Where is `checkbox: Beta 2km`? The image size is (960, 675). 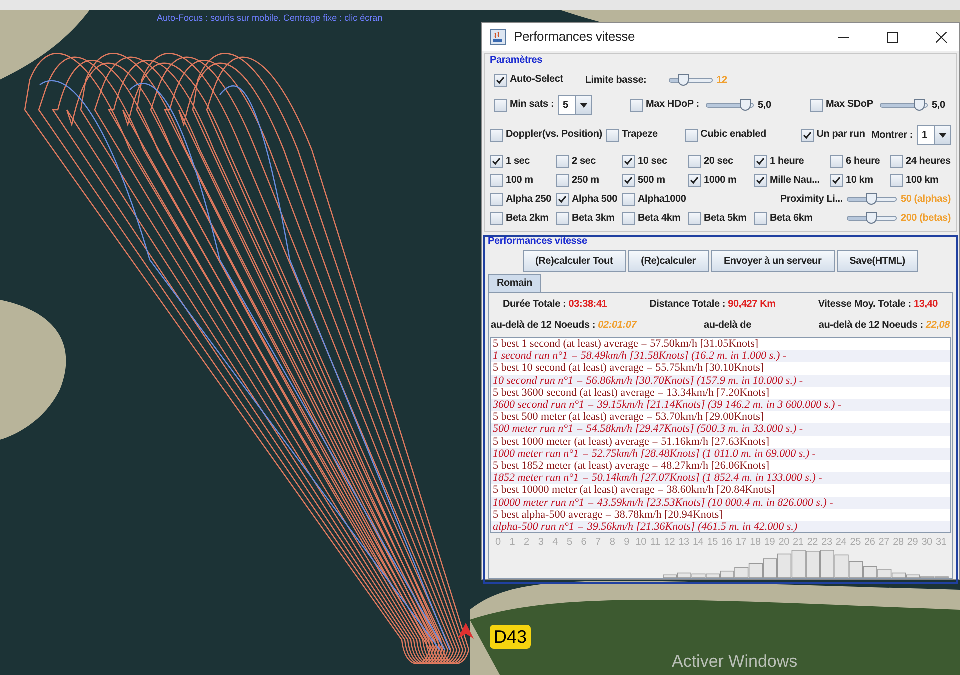 checkbox: Beta 2km is located at coordinates (523, 218).